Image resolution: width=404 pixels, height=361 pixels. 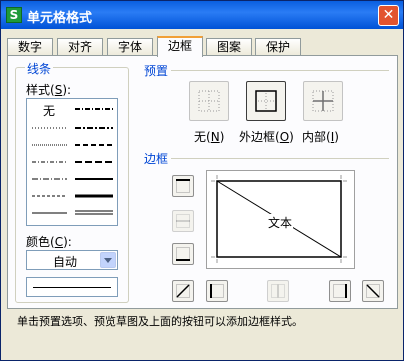 What do you see at coordinates (266, 137) in the screenshot?
I see `preset-outline-label: 外边框(O)` at bounding box center [266, 137].